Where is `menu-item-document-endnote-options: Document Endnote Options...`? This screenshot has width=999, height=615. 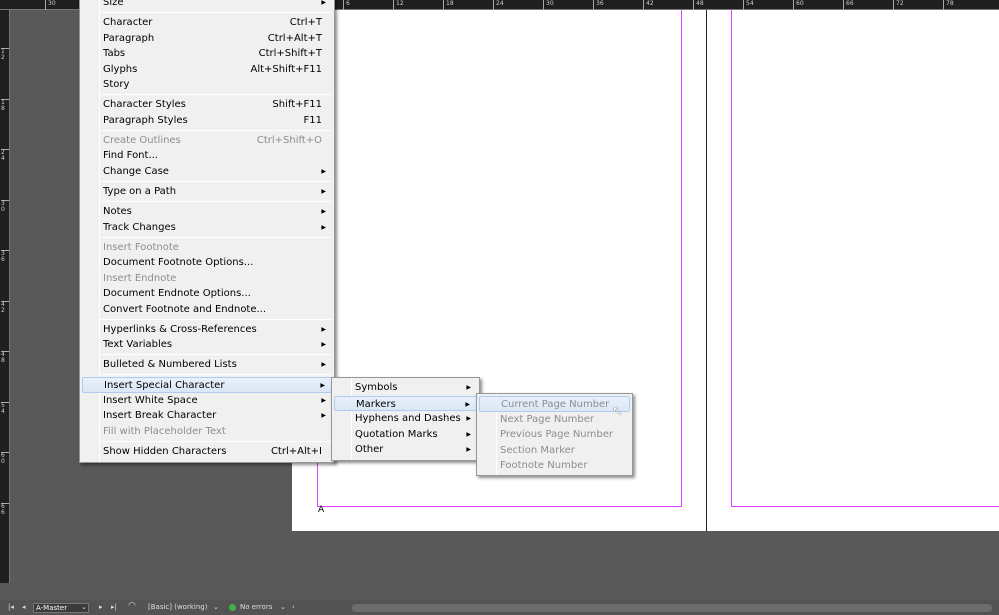
menu-item-document-endnote-options: Document Endnote Options... is located at coordinates (207, 294).